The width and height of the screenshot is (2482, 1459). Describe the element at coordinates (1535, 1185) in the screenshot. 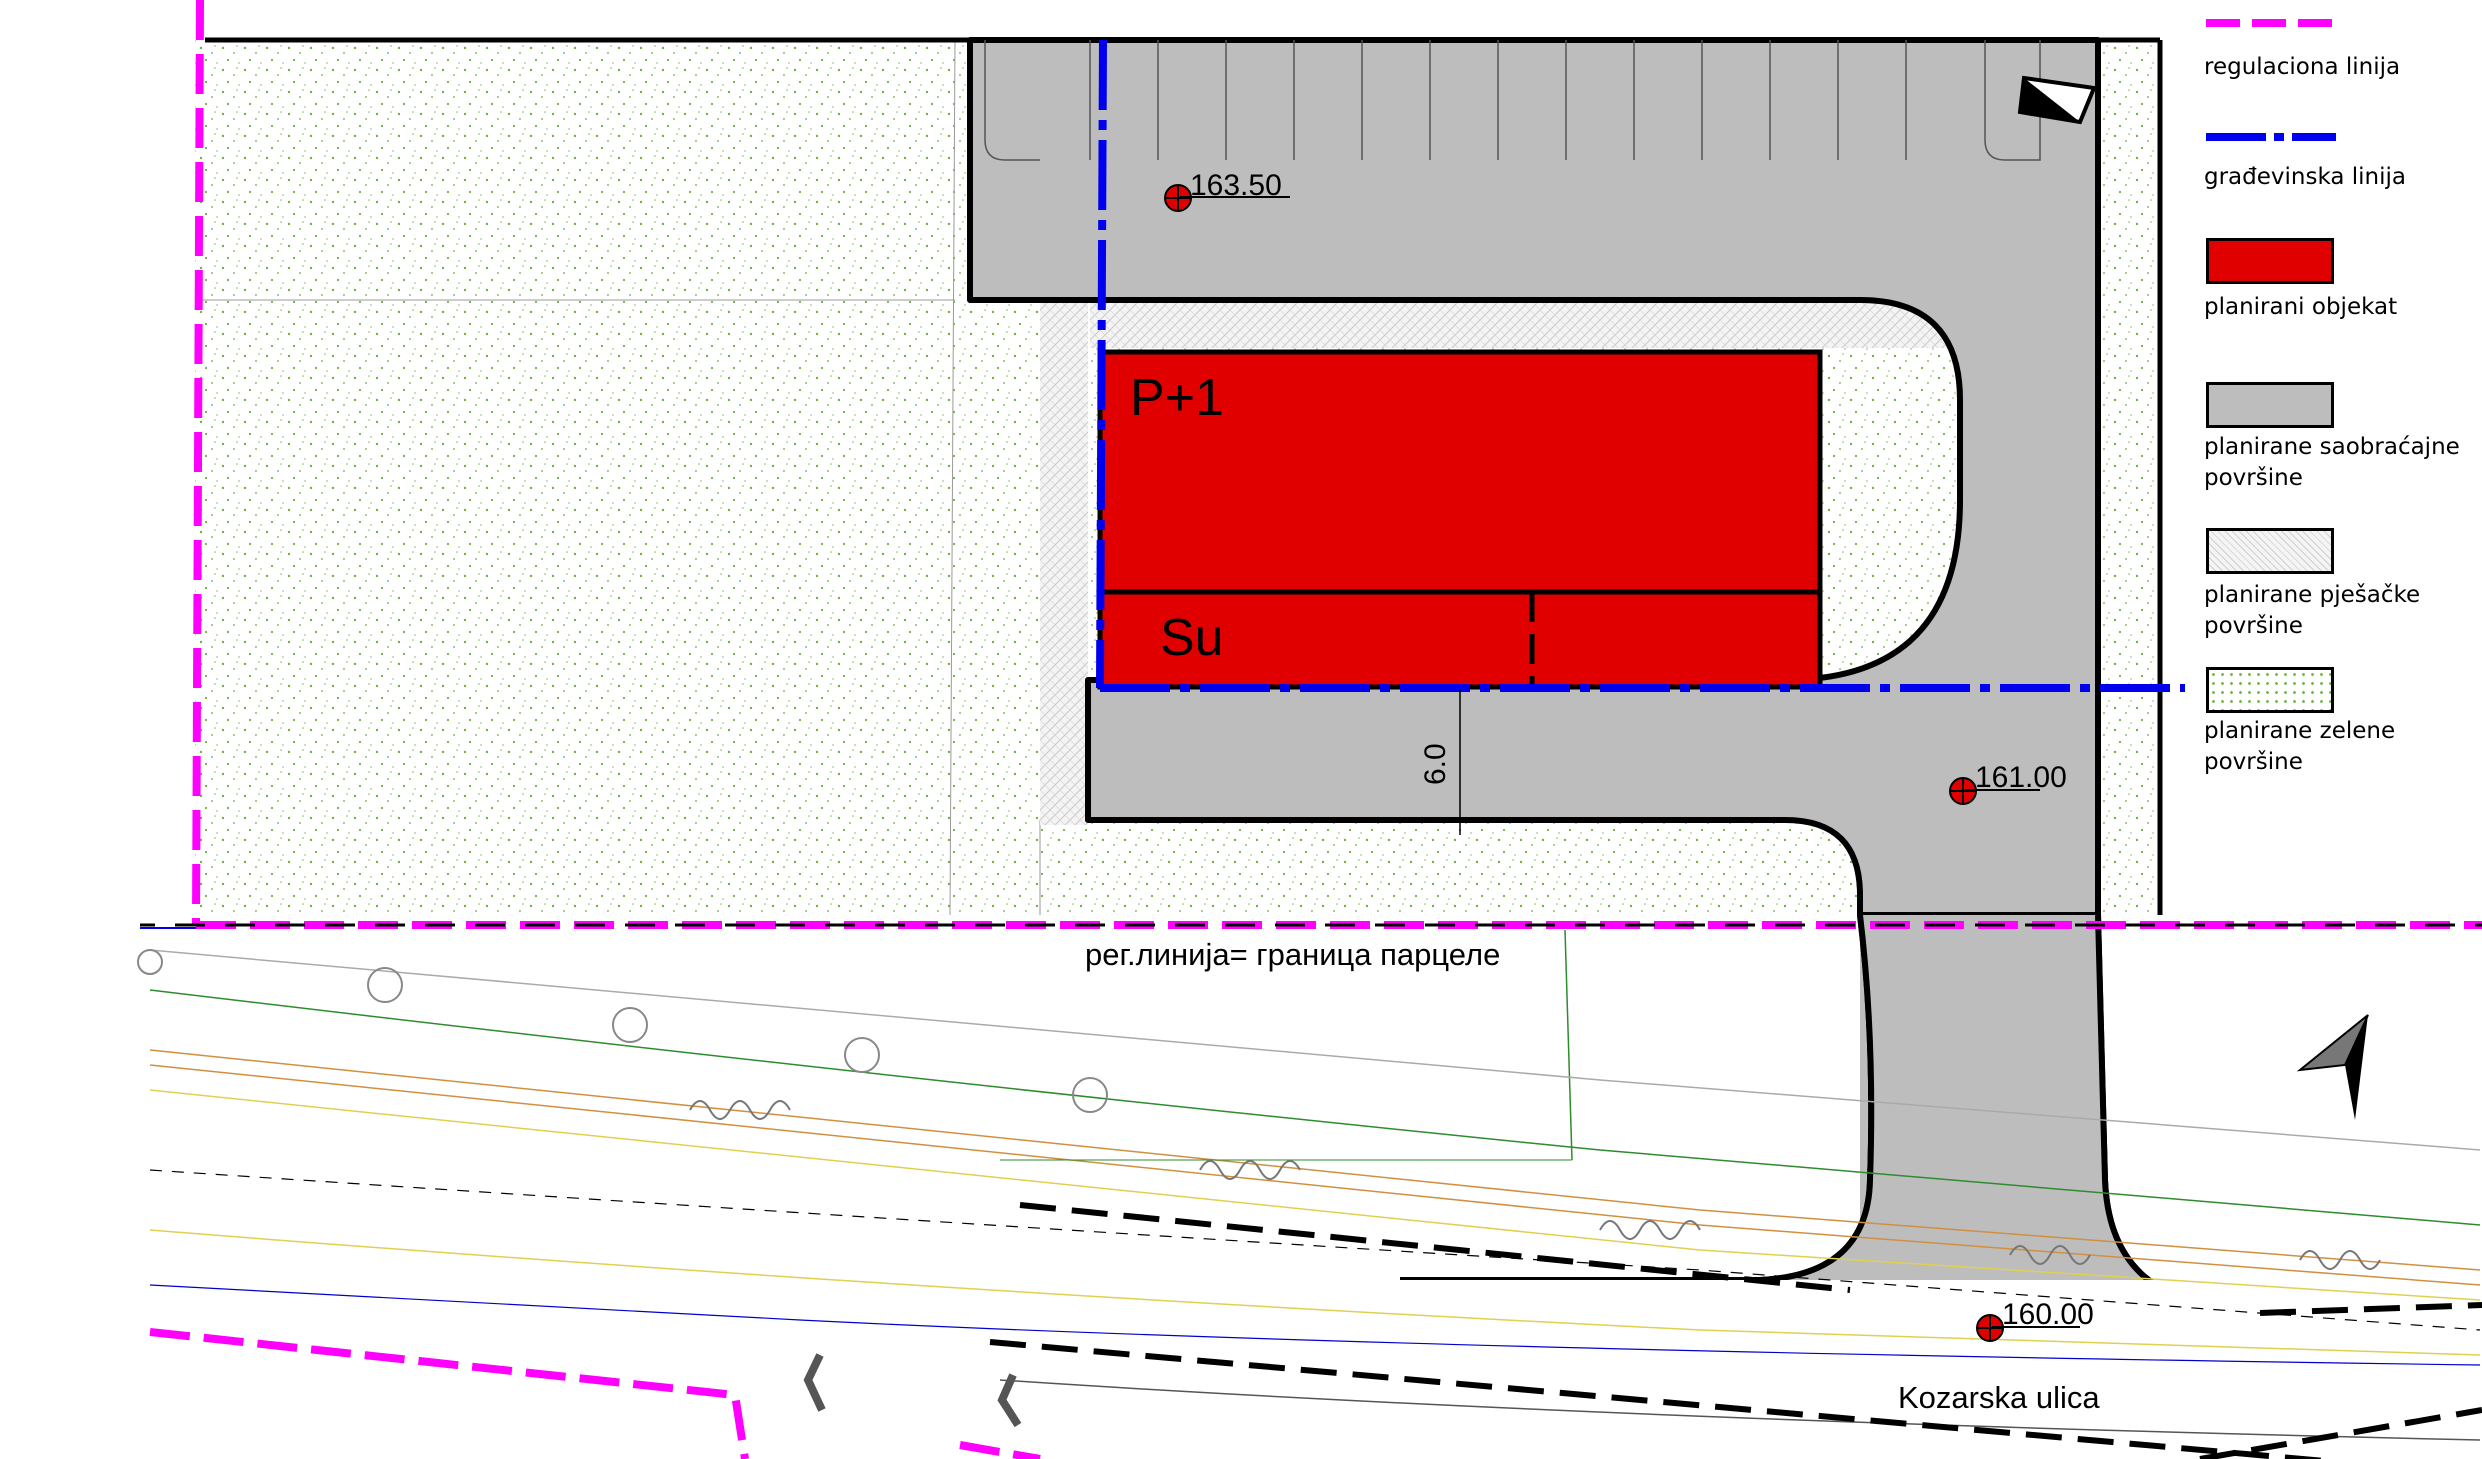

I see `hedge-symbols` at that location.